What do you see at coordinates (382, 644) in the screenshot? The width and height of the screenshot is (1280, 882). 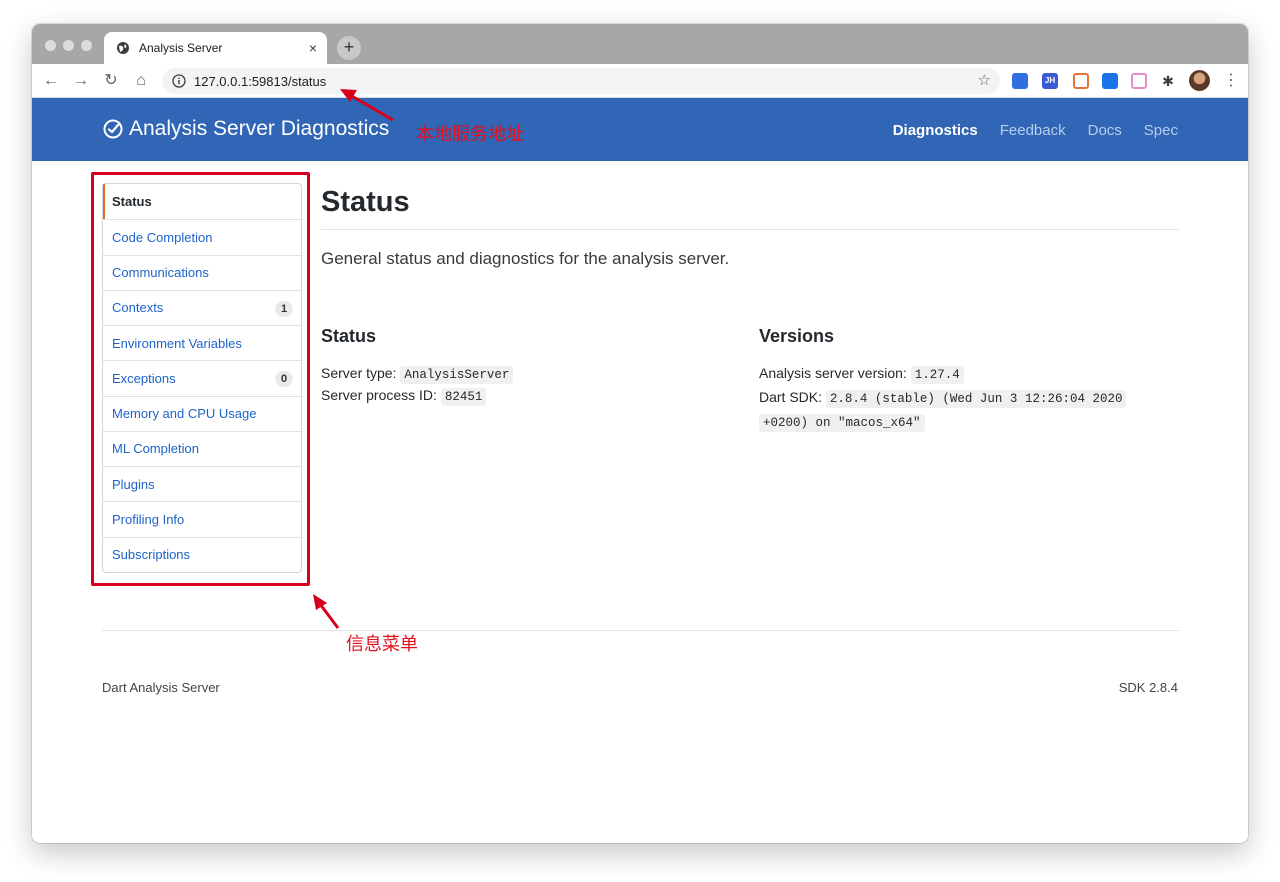 I see `menu-annotation: 信息菜单` at bounding box center [382, 644].